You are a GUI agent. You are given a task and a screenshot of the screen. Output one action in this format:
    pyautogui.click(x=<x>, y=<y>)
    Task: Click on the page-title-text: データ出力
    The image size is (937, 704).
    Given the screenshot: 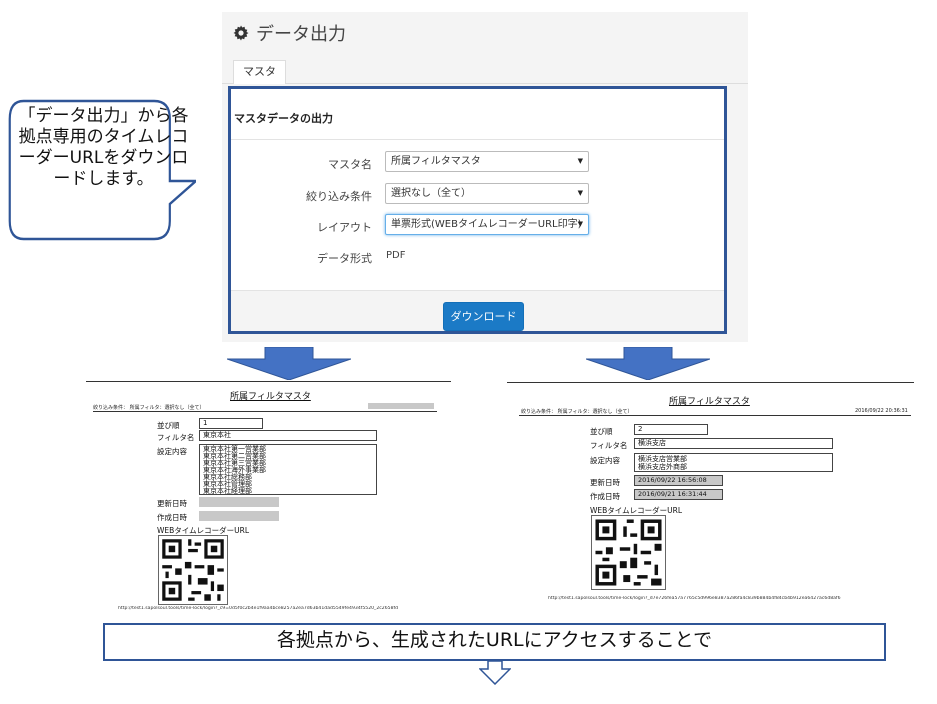 What is the action you would take?
    pyautogui.click(x=301, y=34)
    